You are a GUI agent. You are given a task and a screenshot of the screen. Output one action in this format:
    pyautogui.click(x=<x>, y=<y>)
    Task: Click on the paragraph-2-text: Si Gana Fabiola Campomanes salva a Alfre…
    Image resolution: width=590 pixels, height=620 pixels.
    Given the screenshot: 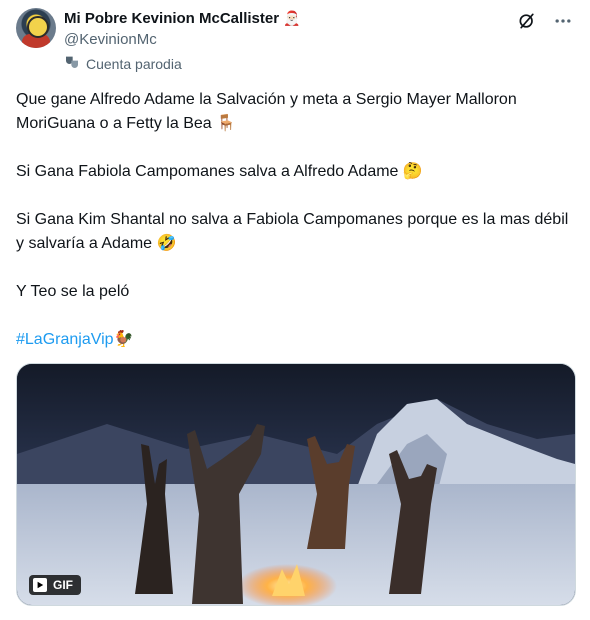 What is the action you would take?
    pyautogui.click(x=207, y=171)
    